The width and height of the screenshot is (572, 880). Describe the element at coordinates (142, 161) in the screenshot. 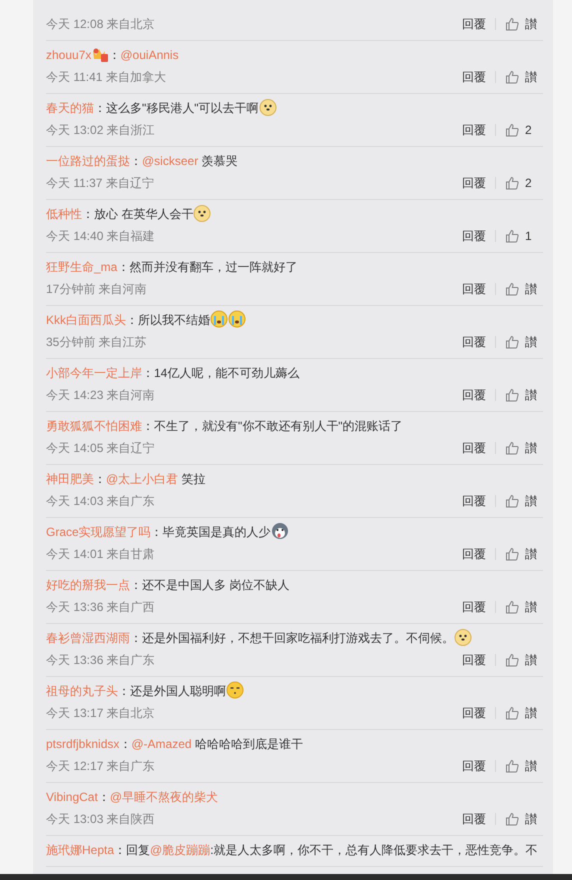

I see `comment-text: 一位路过的蛋挞：@sickseer 羡慕哭` at that location.